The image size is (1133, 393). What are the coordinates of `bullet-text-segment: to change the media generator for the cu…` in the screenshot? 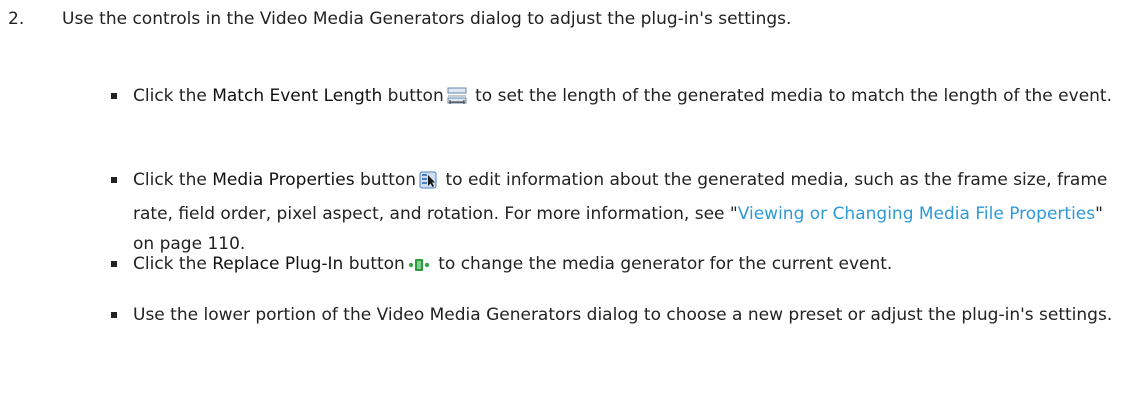 It's located at (662, 264).